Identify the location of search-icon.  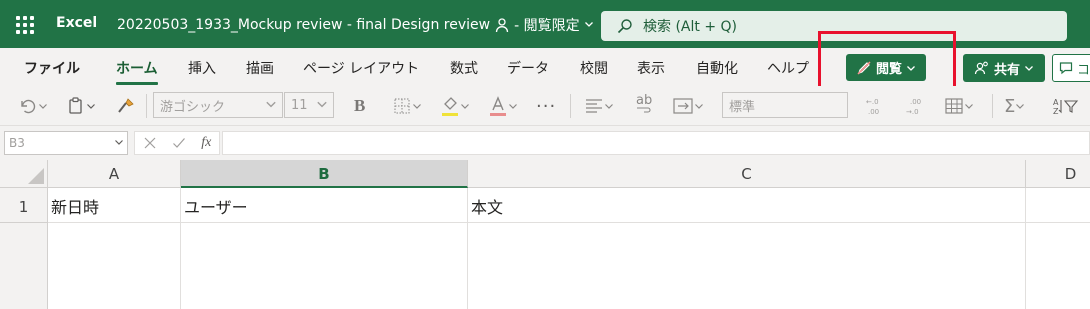
(624, 26).